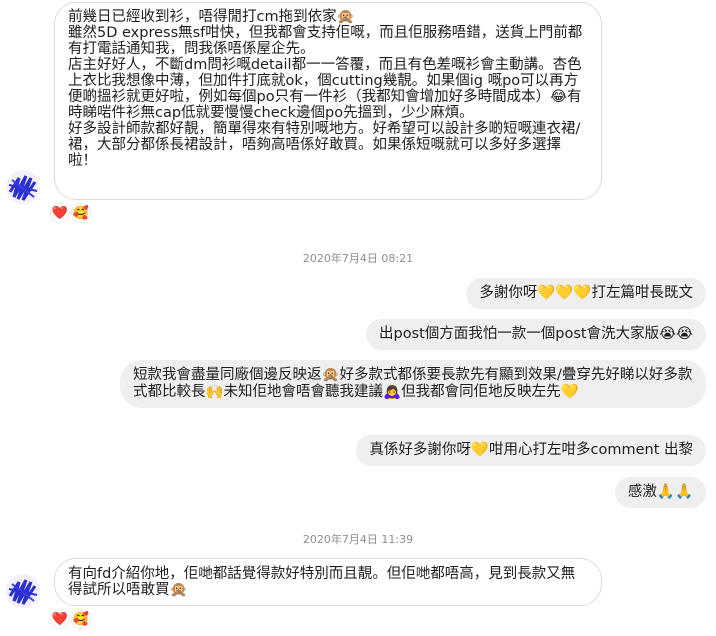 The width and height of the screenshot is (716, 636). I want to click on outgoing-message: 真係好多謝你呀💛咁用心打左咁多comment 出黎, so click(531, 450).